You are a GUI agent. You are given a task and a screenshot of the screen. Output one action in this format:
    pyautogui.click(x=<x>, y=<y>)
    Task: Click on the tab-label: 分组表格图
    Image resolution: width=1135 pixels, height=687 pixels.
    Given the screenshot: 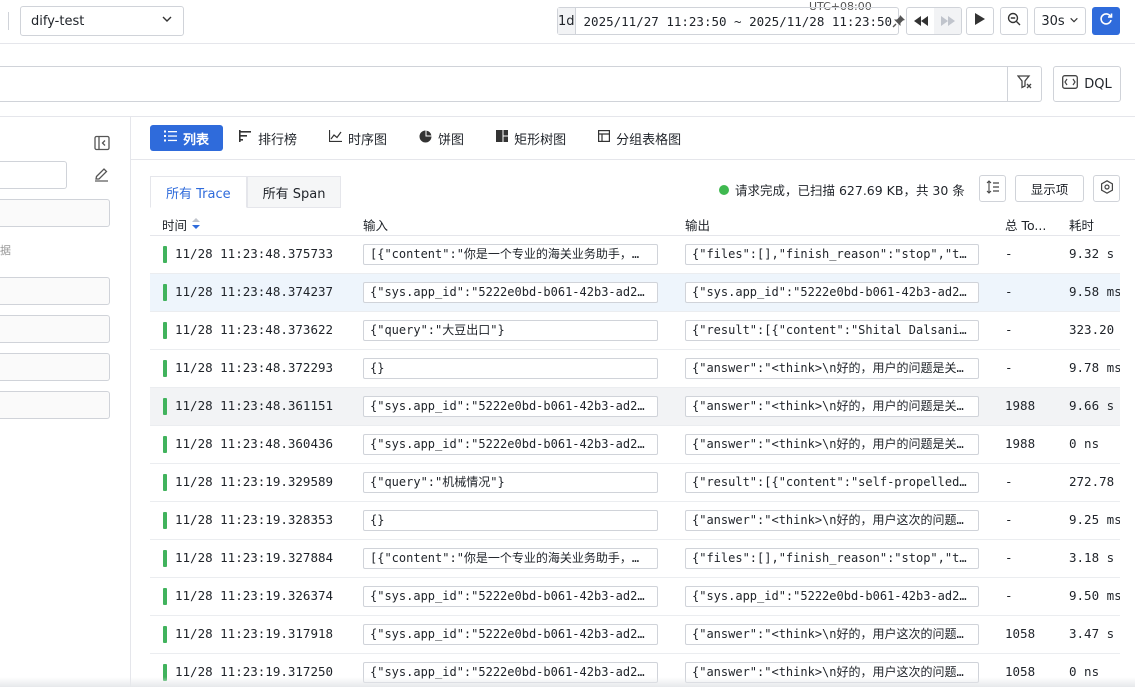 What is the action you would take?
    pyautogui.click(x=649, y=140)
    